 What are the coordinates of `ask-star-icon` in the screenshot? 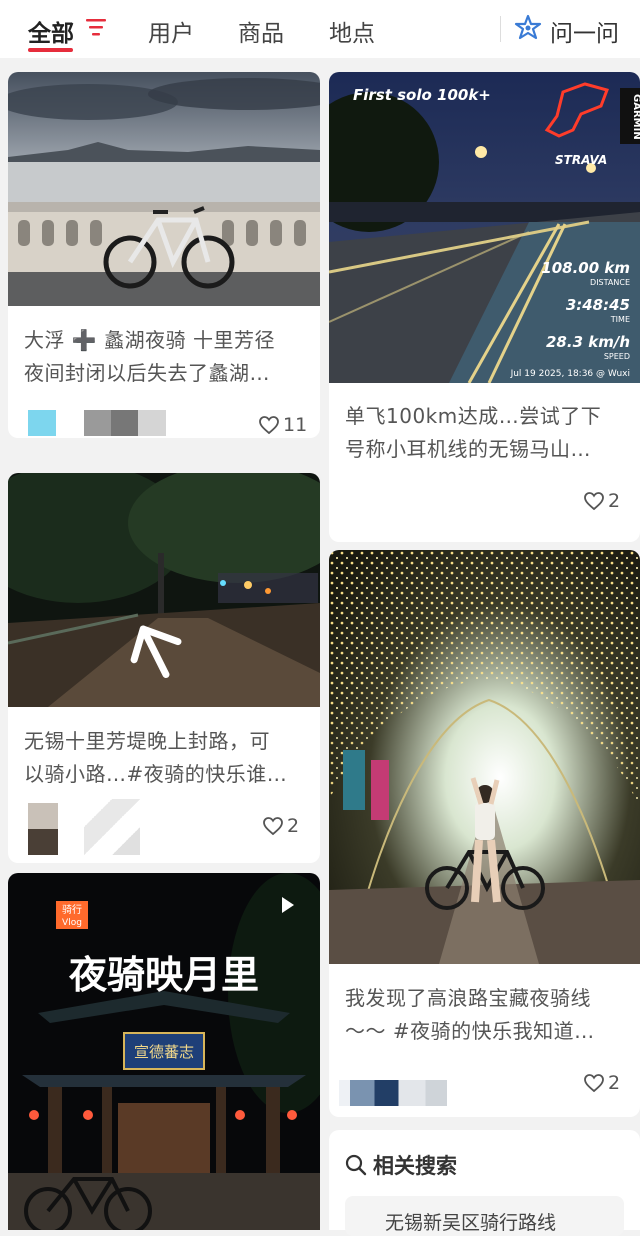 It's located at (528, 28).